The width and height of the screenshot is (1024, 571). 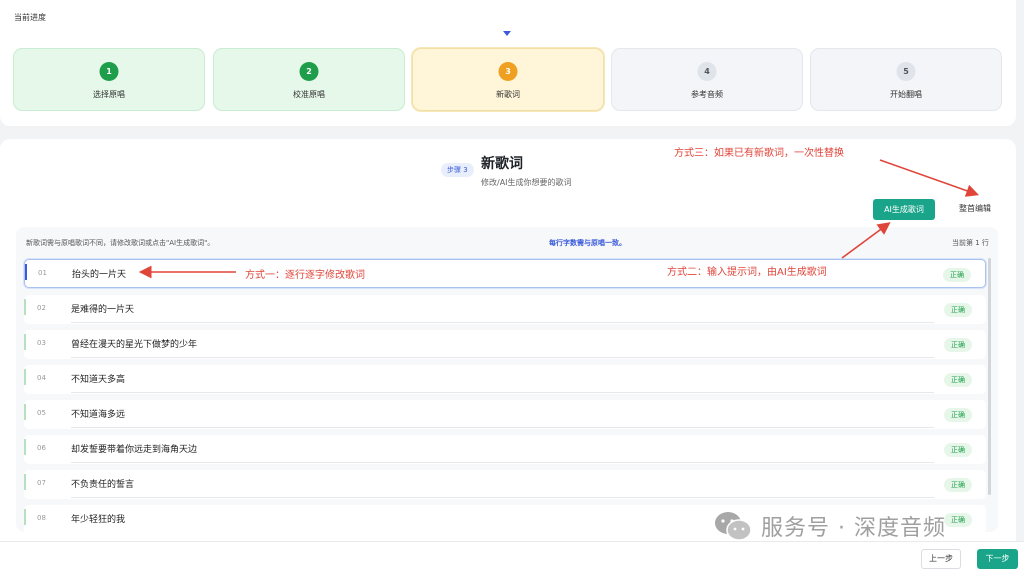 I want to click on prev-step-button: 上一步, so click(x=941, y=559).